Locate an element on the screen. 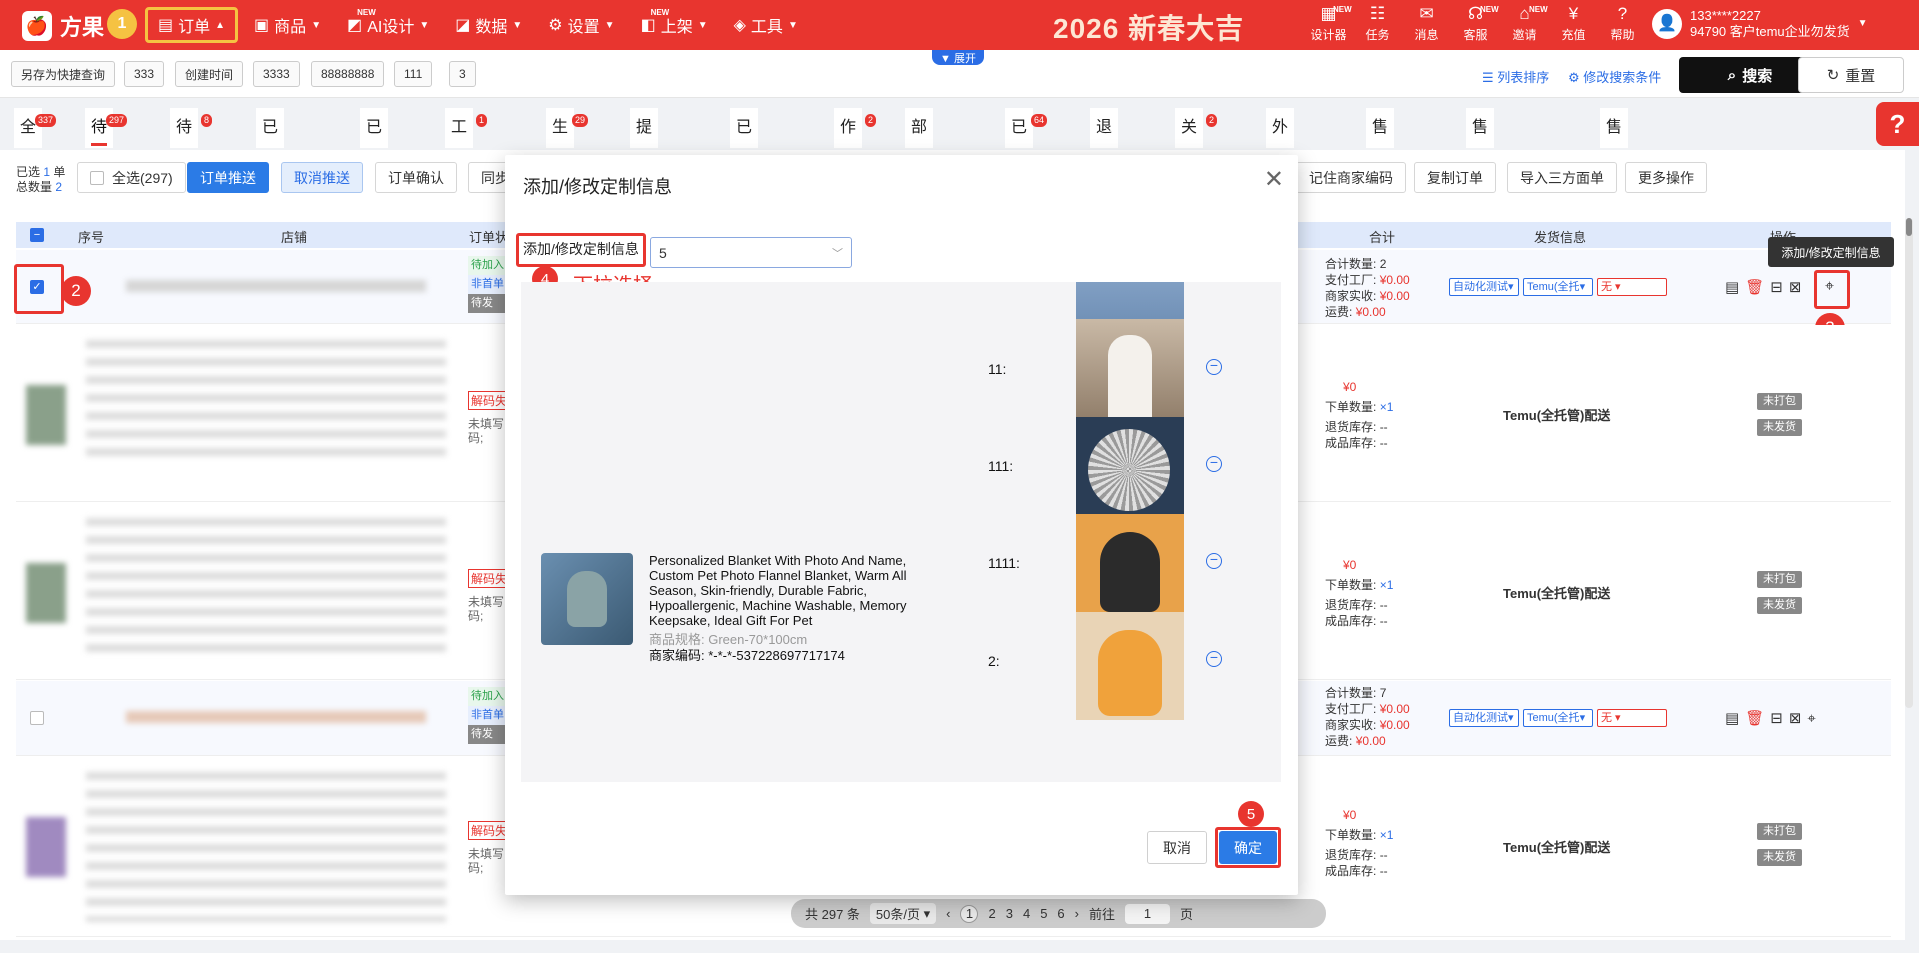 The width and height of the screenshot is (1919, 953). help-icon: ? is located at coordinates (1622, 13).